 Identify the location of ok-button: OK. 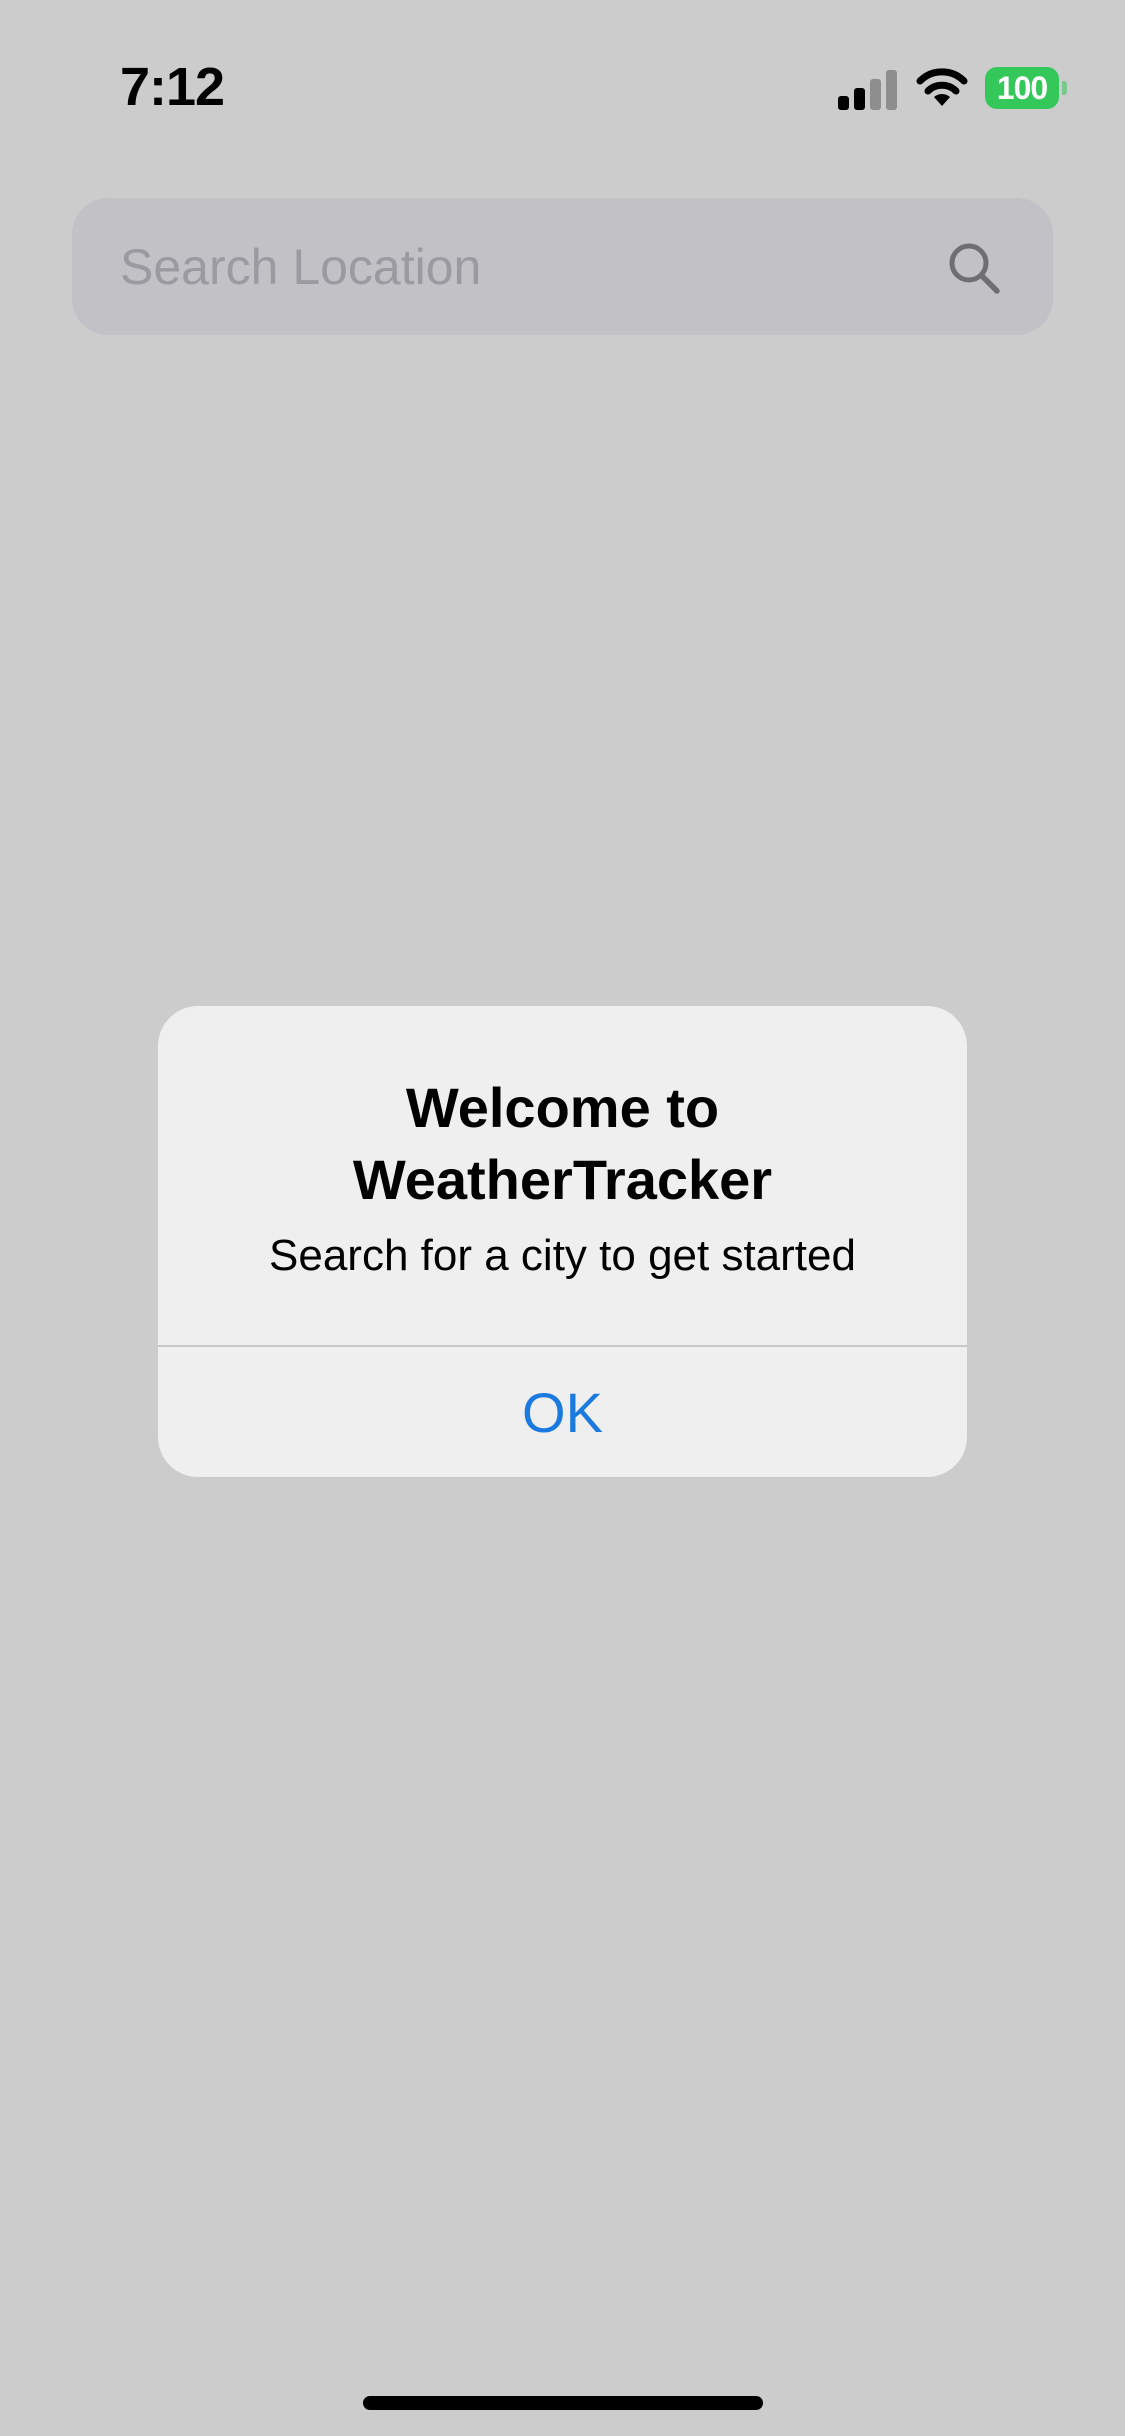
(562, 1412).